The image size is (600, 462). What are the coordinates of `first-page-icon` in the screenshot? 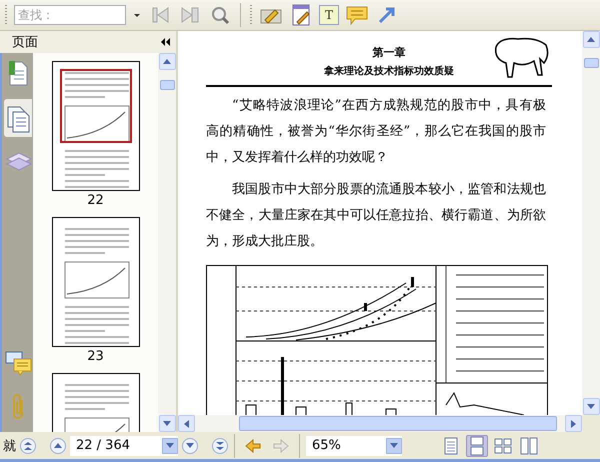 It's located at (28, 446).